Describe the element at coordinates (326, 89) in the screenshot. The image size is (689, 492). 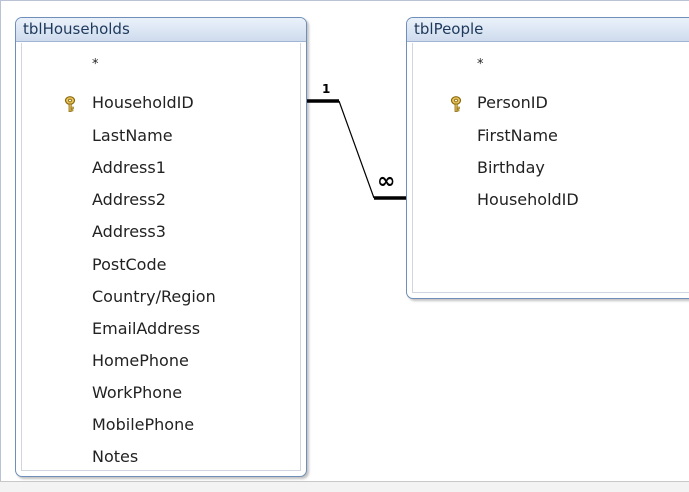
I see `relationship-one-label: 1` at that location.